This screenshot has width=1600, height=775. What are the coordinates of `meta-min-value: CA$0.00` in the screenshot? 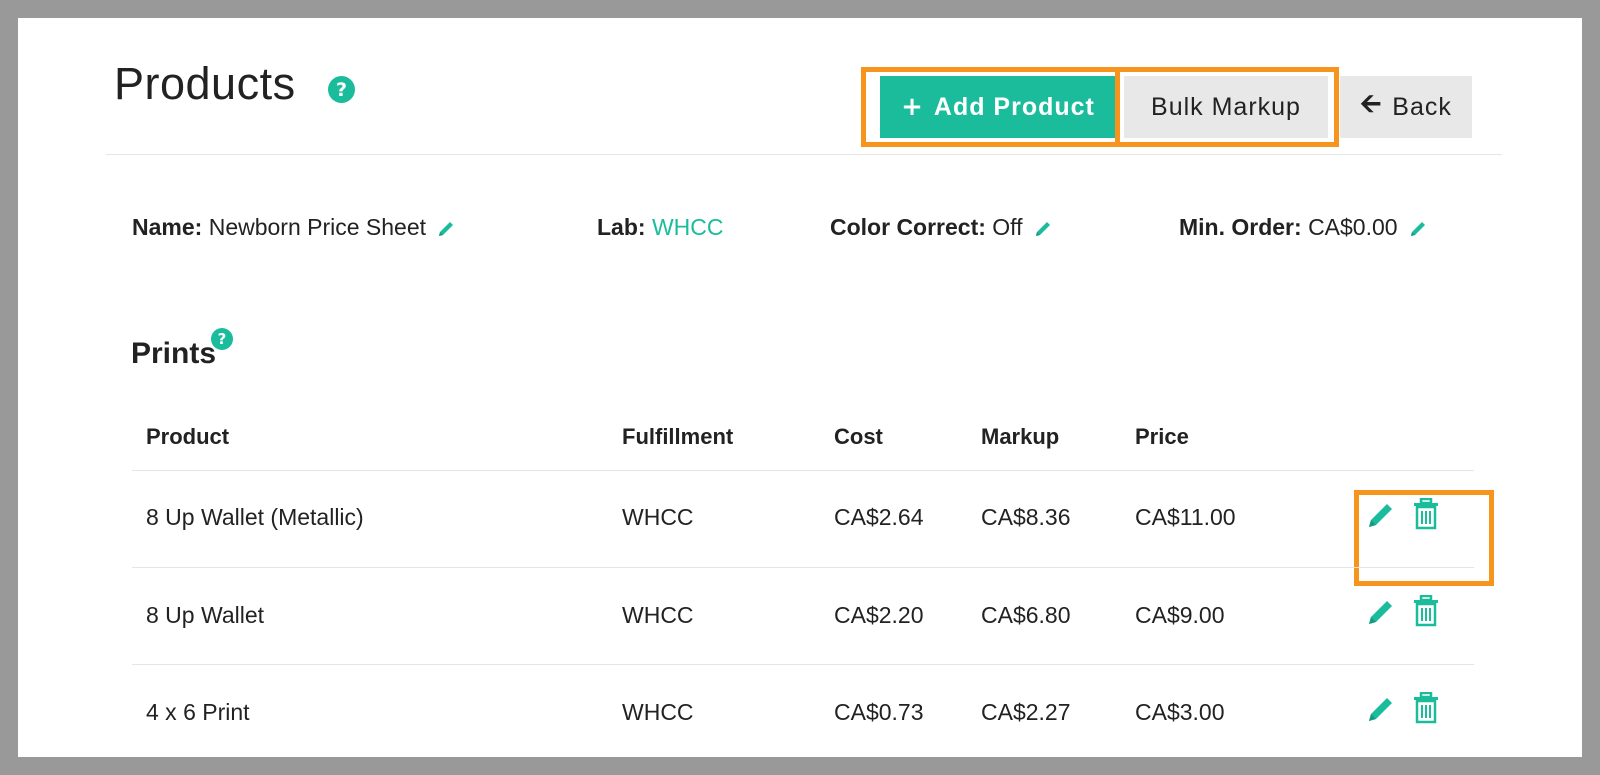 It's located at (1353, 227).